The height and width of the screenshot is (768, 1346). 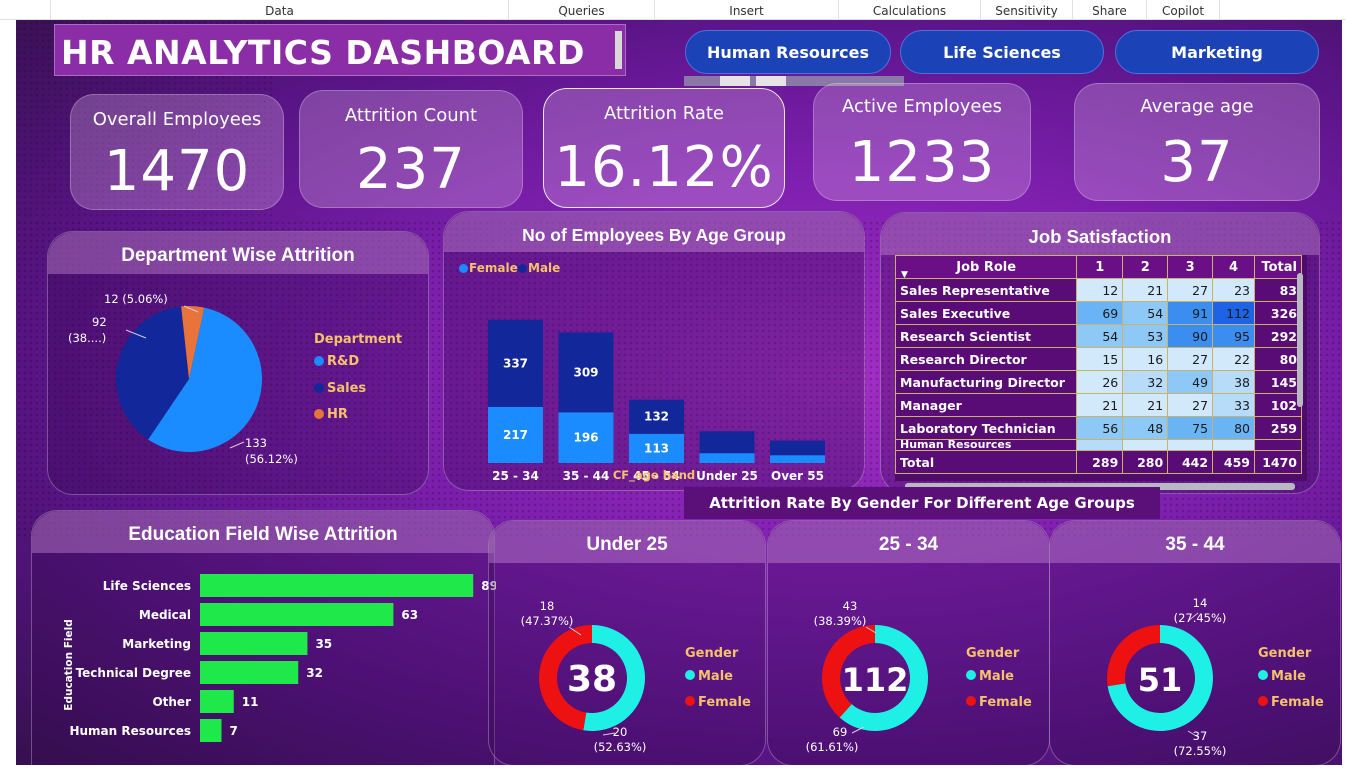 What do you see at coordinates (1278, 313) in the screenshot?
I see `matrix-row-total: 326` at bounding box center [1278, 313].